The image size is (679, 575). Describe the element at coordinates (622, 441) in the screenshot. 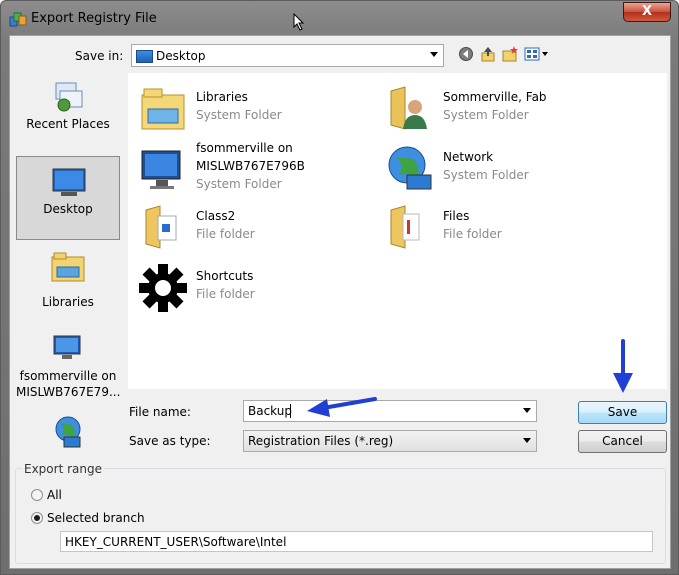

I see `cancel-button: Cancel` at that location.